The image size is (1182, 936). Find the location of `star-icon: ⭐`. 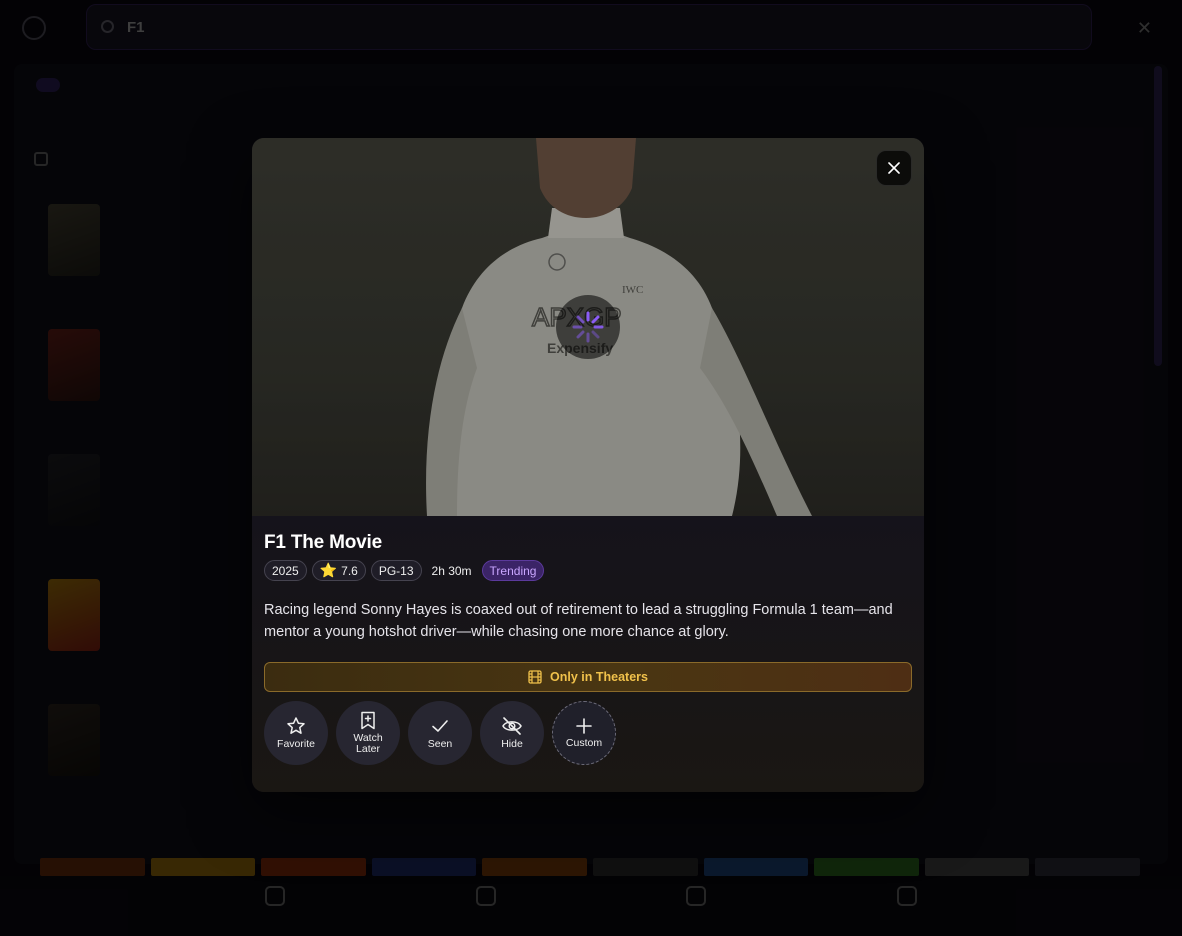

star-icon: ⭐ is located at coordinates (328, 570).